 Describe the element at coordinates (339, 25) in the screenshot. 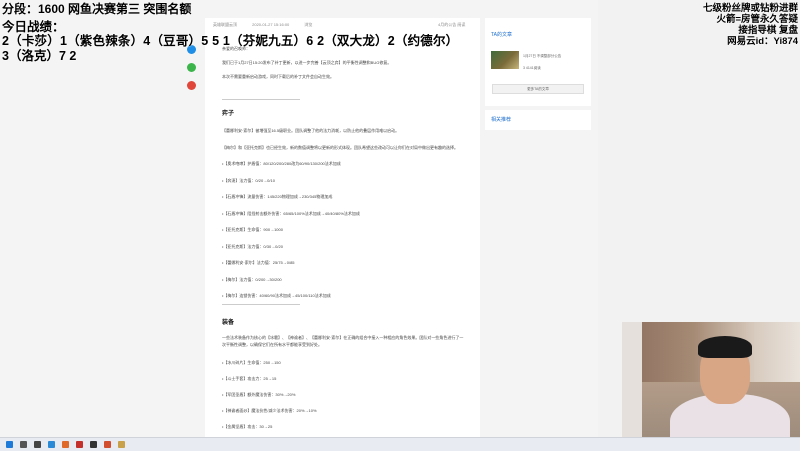

I see `article-meta: 英雄联盟云顶 2020-01-27 15:16:00 浏览 4月的公告 阅读` at that location.